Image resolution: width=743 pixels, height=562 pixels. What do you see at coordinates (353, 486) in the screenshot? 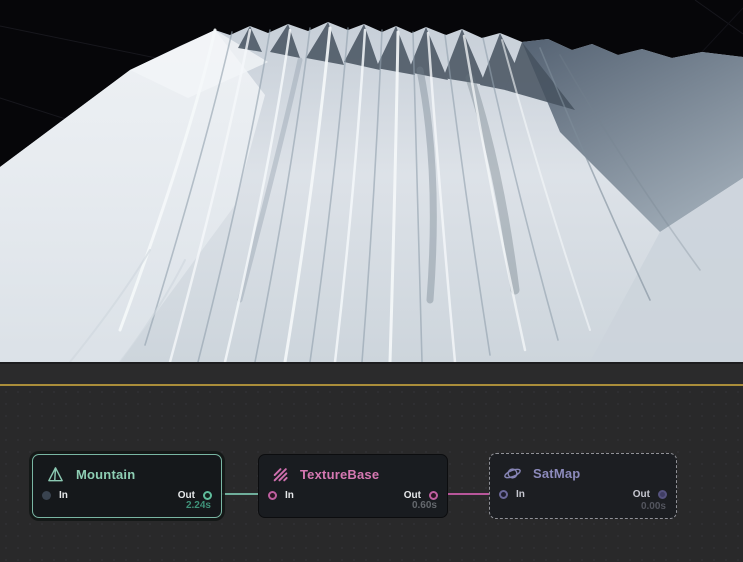
I see `node-texturebase: TextureBase In Out 0.60s` at bounding box center [353, 486].